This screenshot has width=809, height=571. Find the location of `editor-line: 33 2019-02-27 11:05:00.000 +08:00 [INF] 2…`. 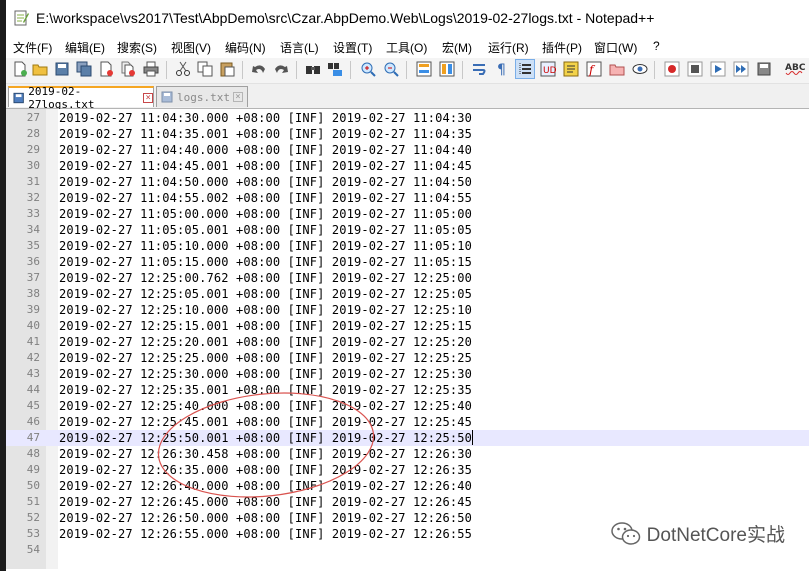

editor-line: 33 2019-02-27 11:05:00.000 +08:00 [INF] 2… is located at coordinates (407, 214).